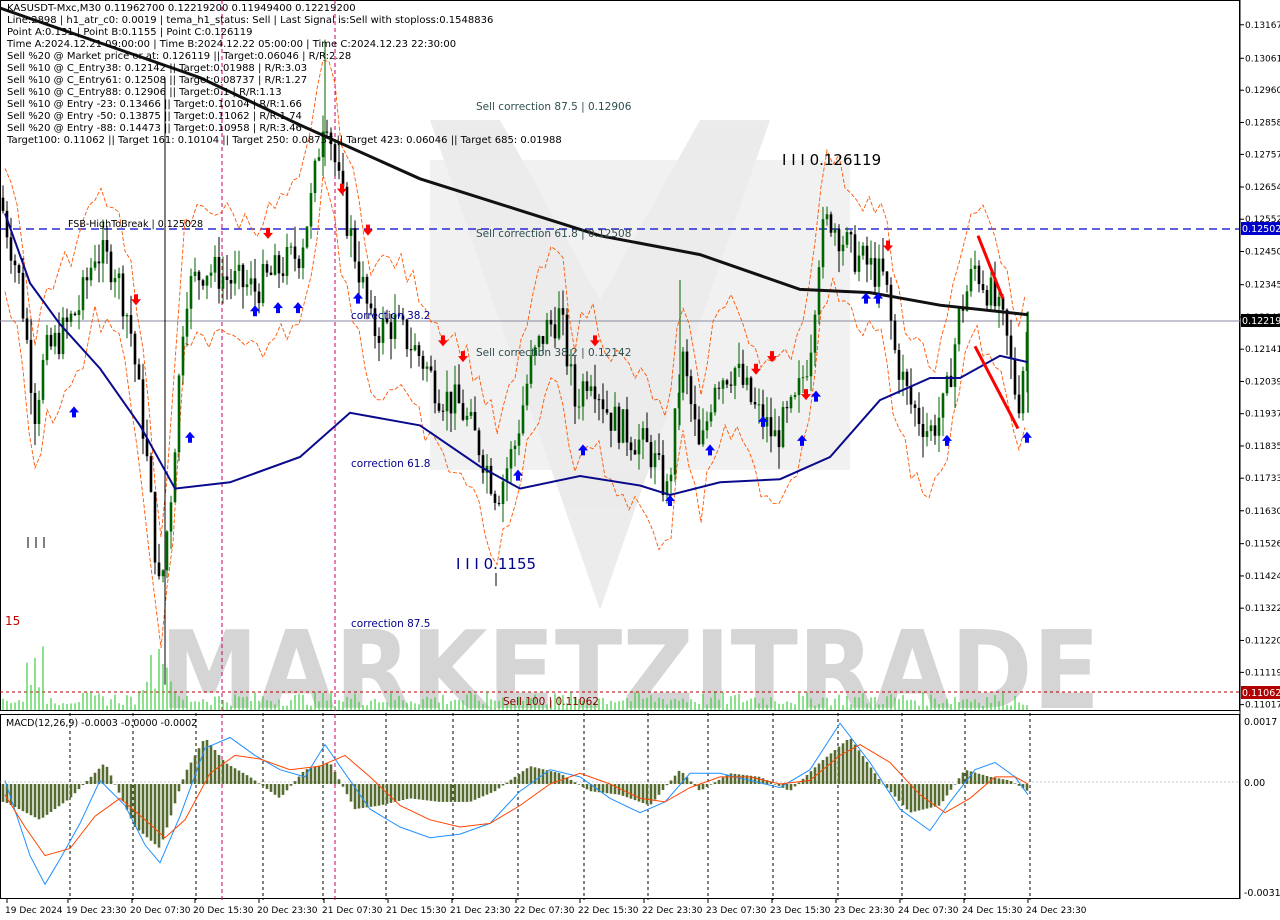 Image resolution: width=1280 pixels, height=920 pixels. What do you see at coordinates (1262, 350) in the screenshot?
I see `price-tick-label: 0.12141` at bounding box center [1262, 350].